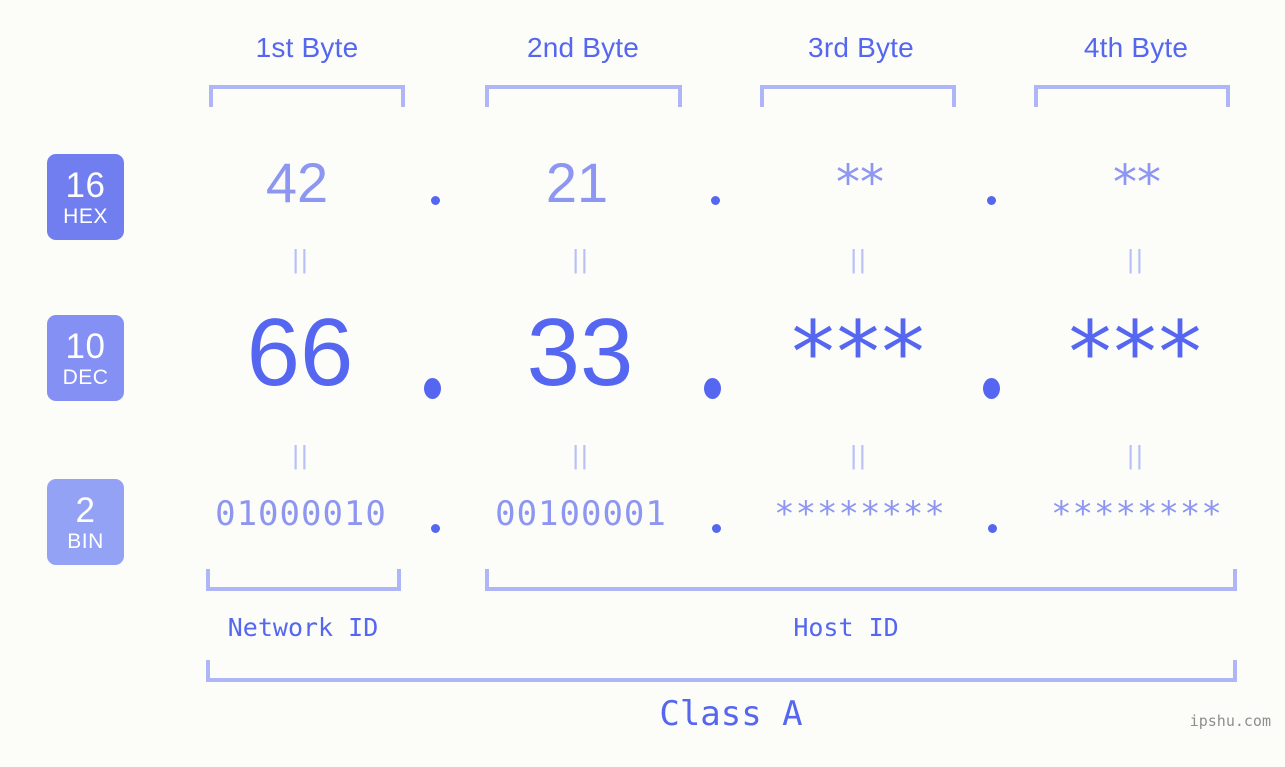 The width and height of the screenshot is (1285, 767). I want to click on badge-dec-name: DEC, so click(85, 377).